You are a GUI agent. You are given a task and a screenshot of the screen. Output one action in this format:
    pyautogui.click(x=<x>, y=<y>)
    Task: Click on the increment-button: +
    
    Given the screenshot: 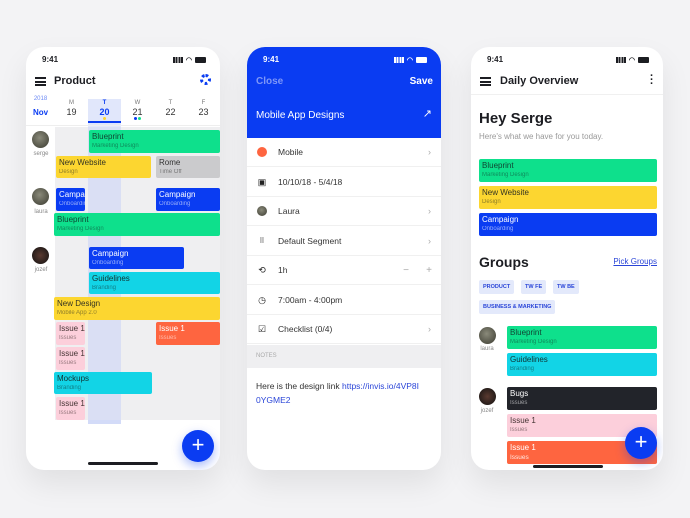 What is the action you would take?
    pyautogui.click(x=429, y=270)
    